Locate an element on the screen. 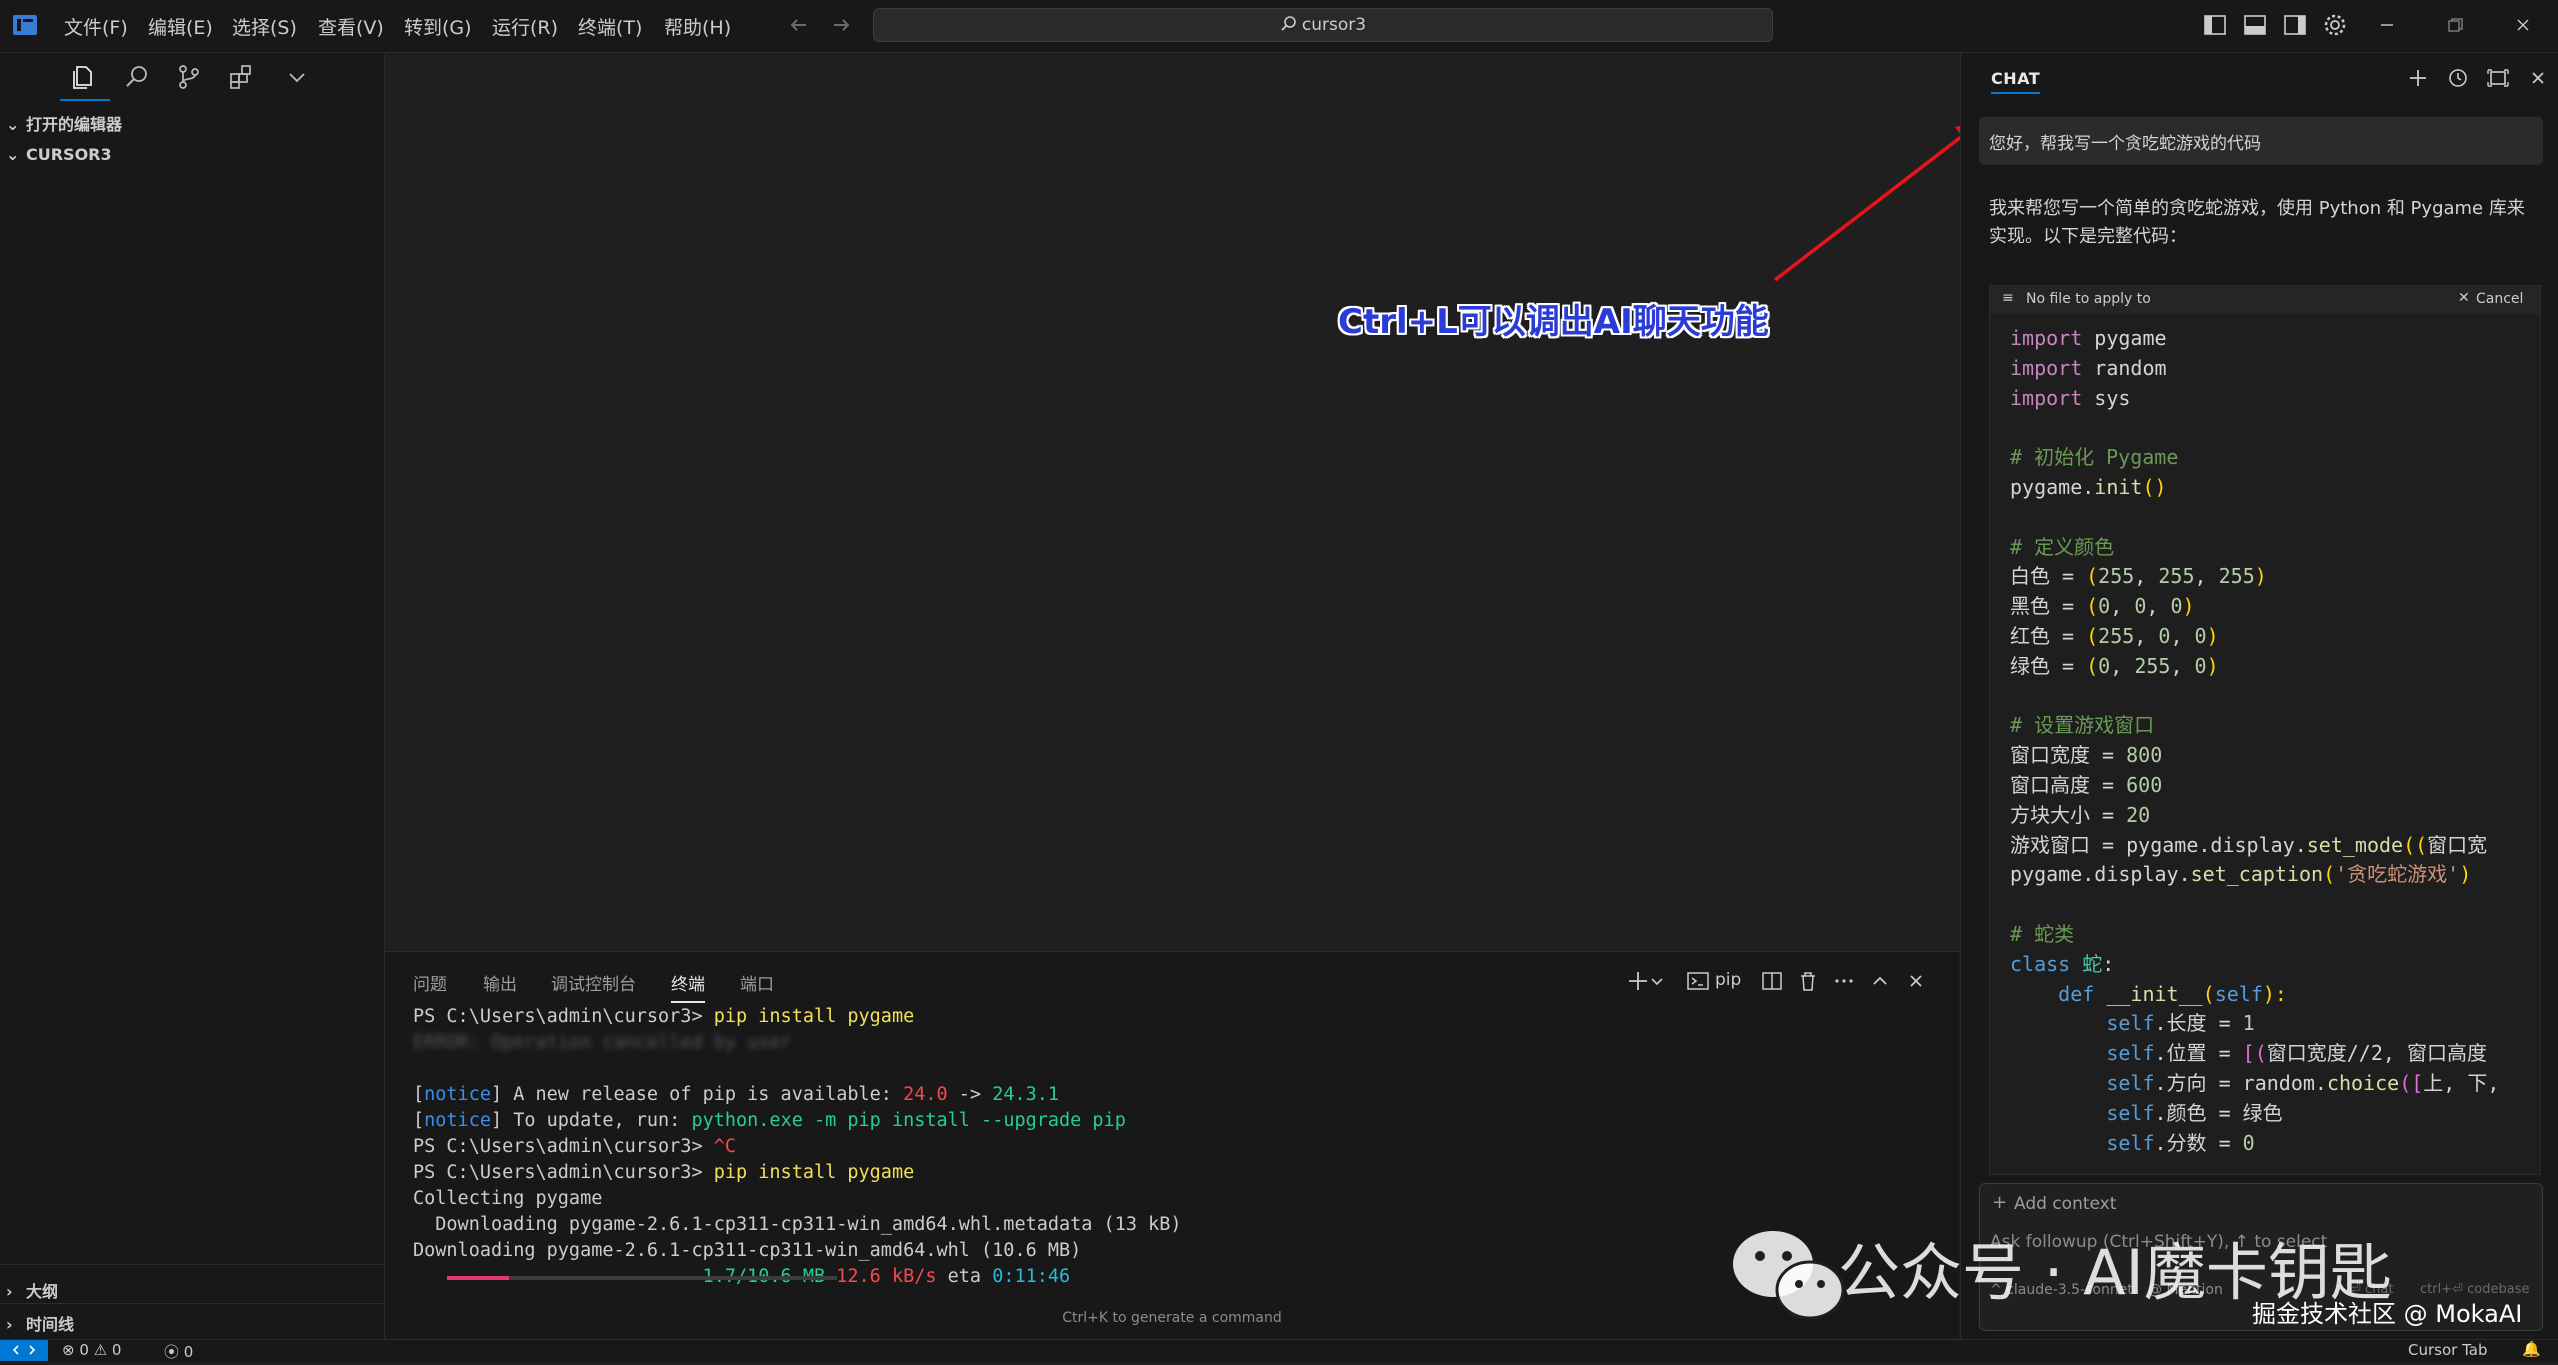 The height and width of the screenshot is (1365, 2558). history-icon is located at coordinates (2458, 78).